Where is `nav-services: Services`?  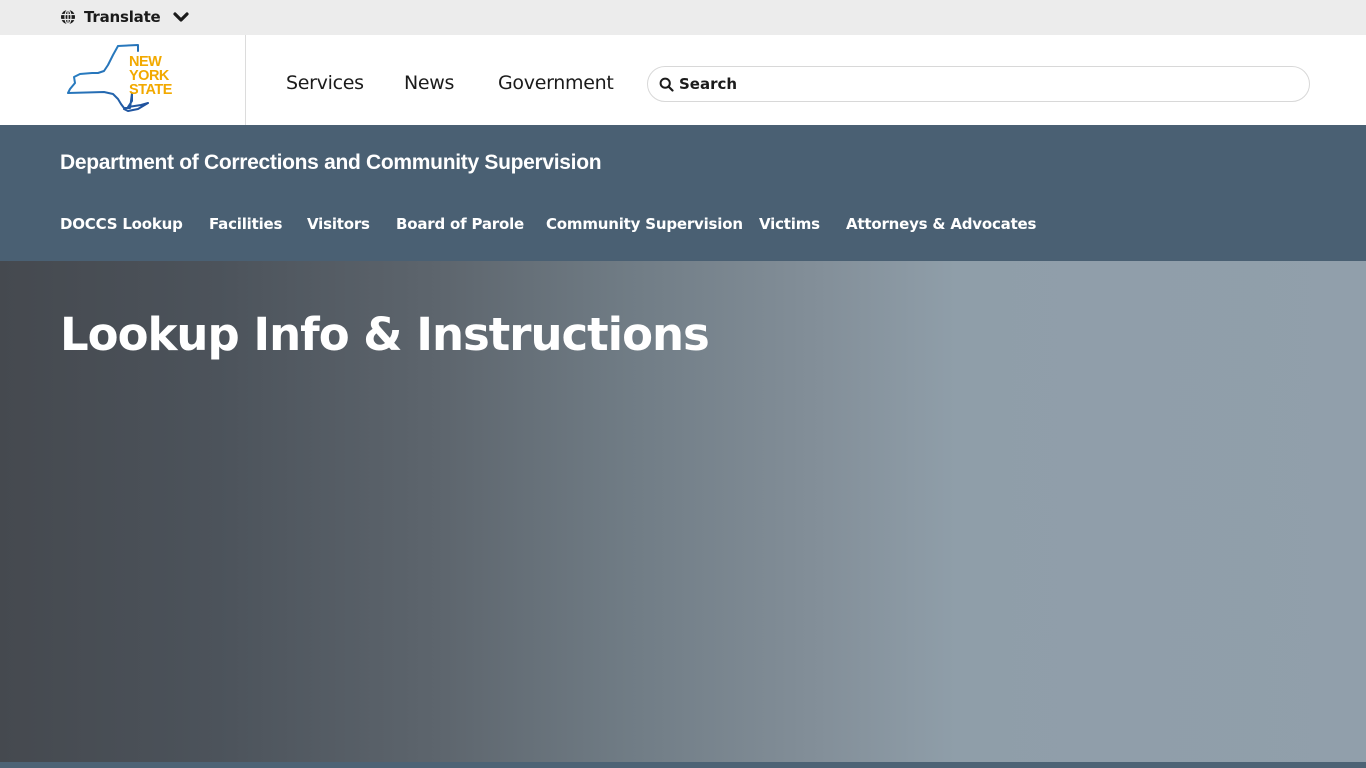
nav-services: Services is located at coordinates (325, 83).